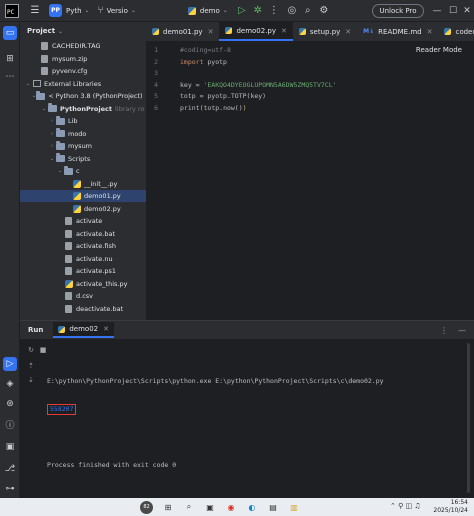 The image size is (474, 516). What do you see at coordinates (456, 31) in the screenshot?
I see `editor-tab: codecs` at bounding box center [456, 31].